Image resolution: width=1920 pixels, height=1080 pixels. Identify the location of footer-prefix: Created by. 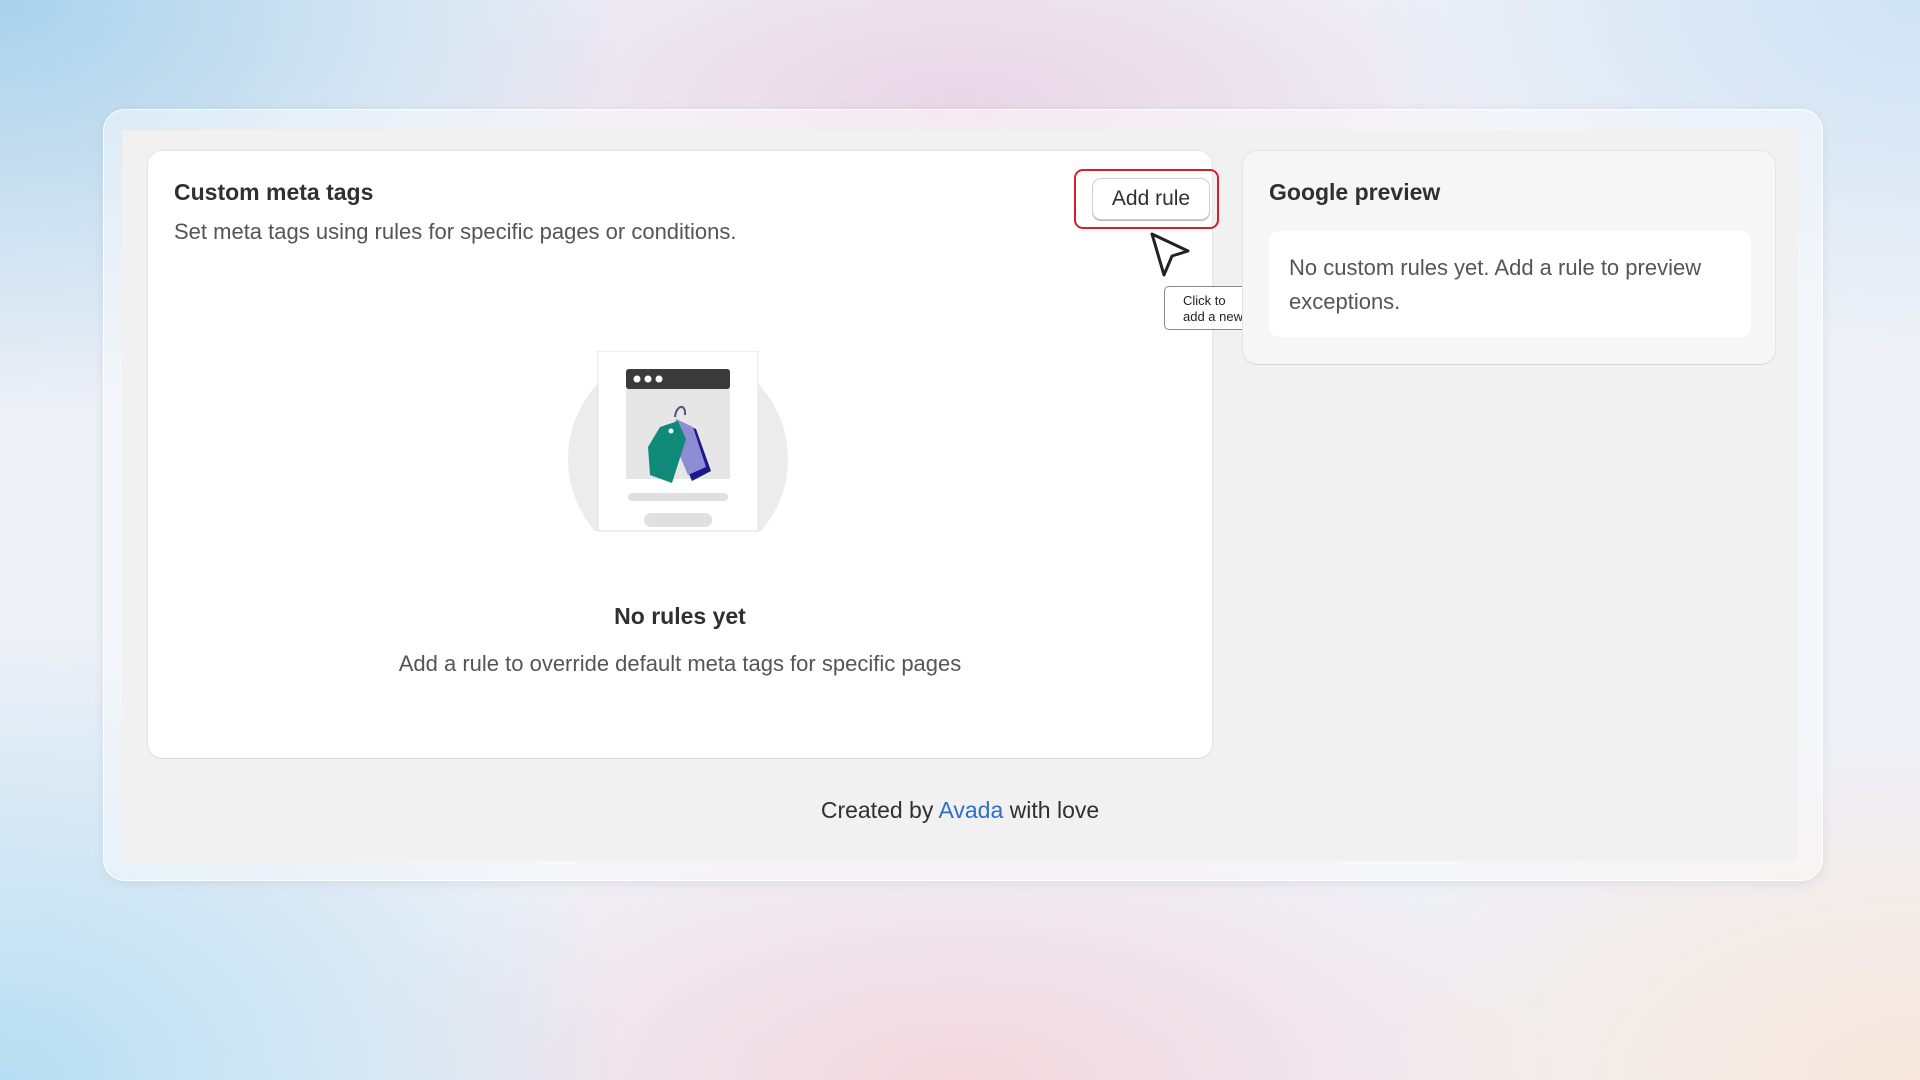
(877, 810).